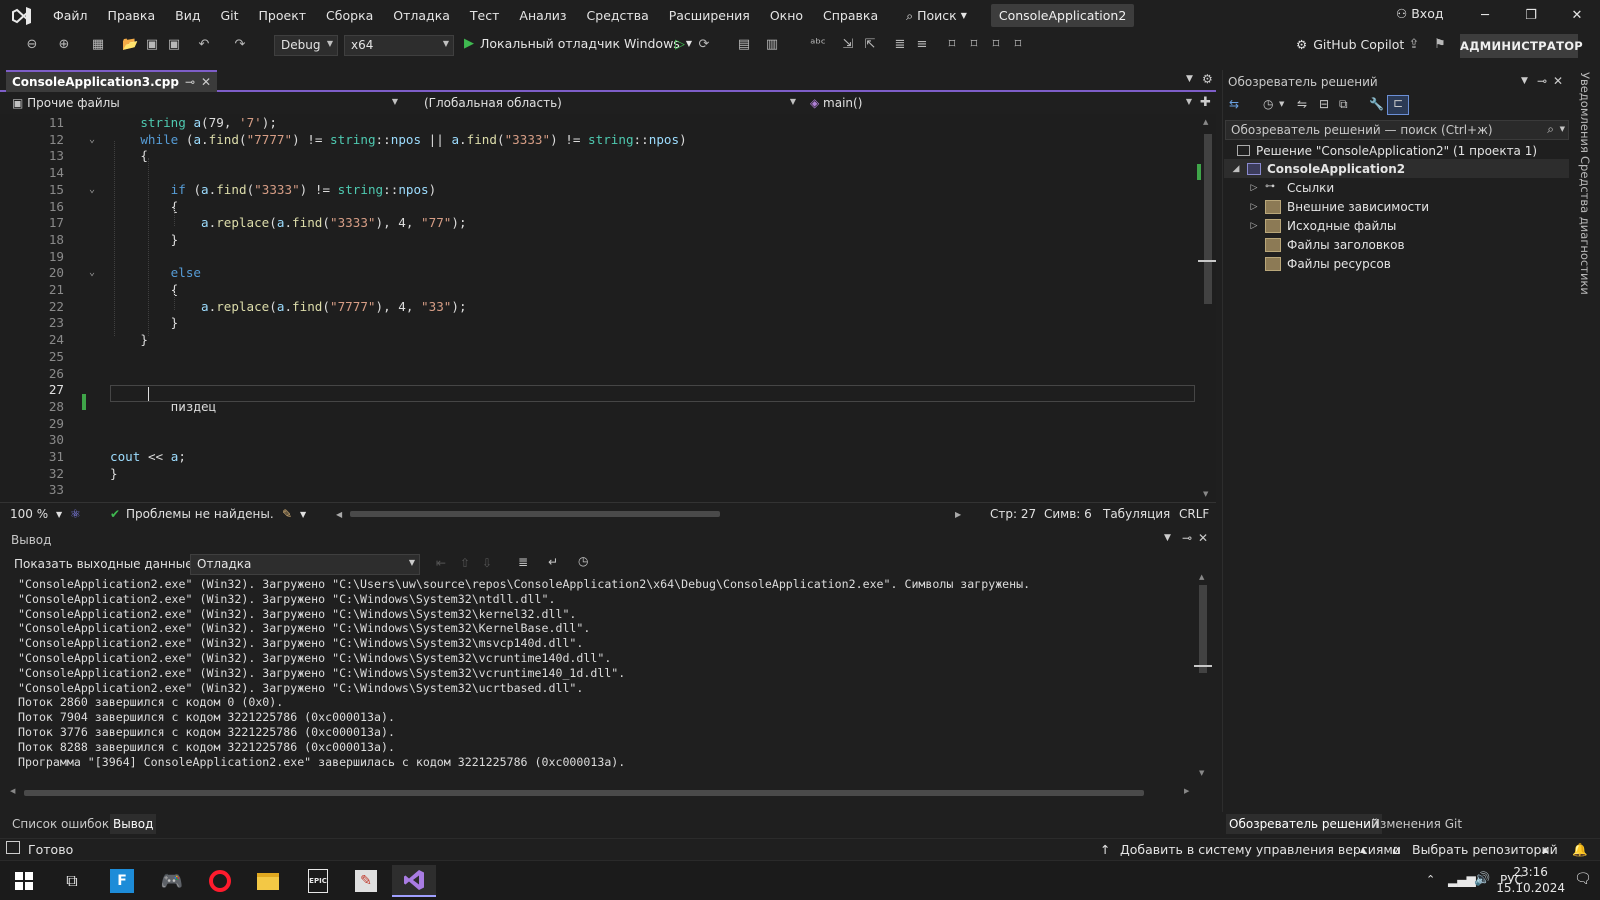  I want to click on share-icon: ⇪, so click(1414, 45).